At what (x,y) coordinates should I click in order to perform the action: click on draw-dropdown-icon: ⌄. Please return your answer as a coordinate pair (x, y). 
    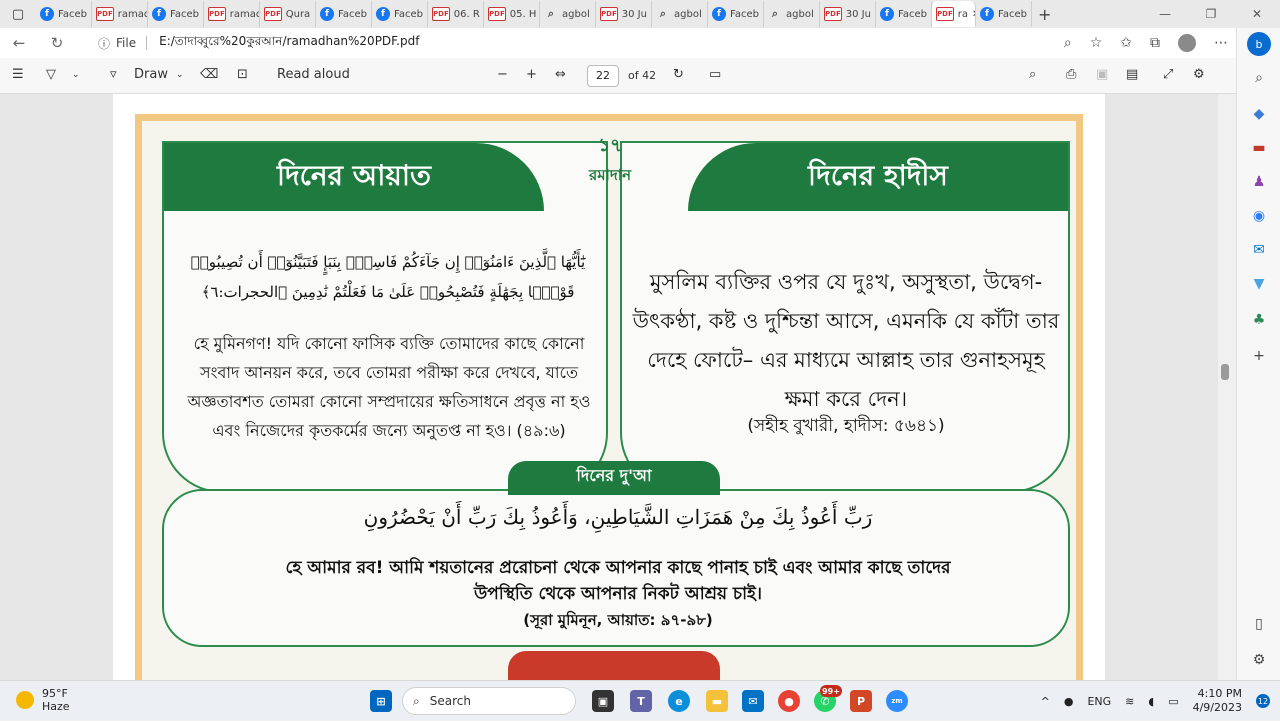
    Looking at the image, I should click on (180, 75).